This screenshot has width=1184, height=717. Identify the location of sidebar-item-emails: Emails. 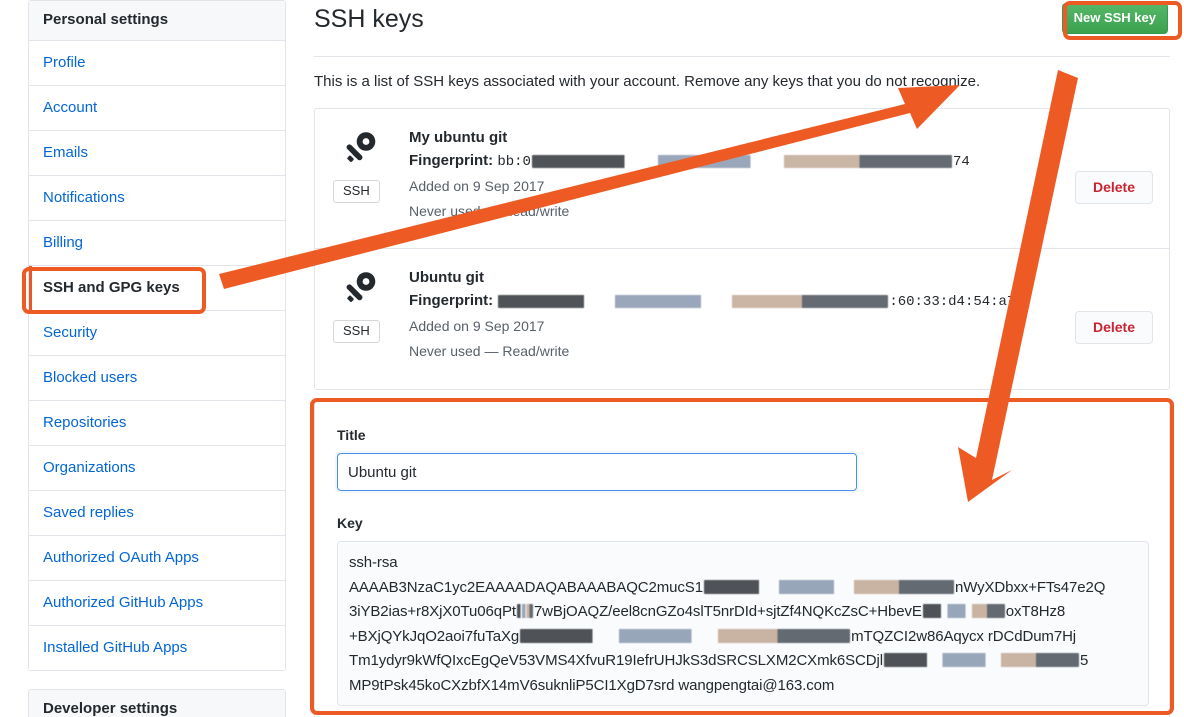
(157, 153).